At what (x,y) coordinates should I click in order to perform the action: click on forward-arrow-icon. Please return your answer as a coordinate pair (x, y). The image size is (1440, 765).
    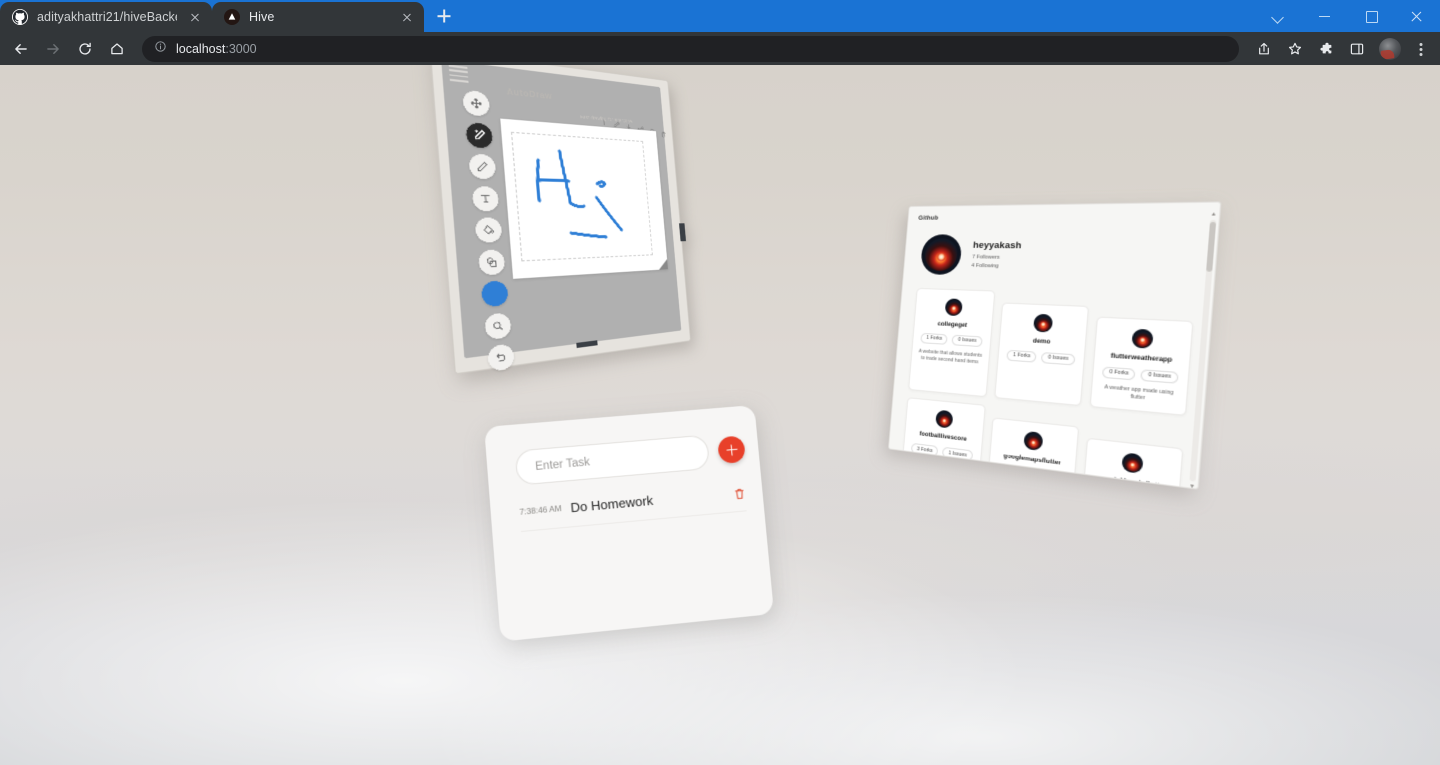
    Looking at the image, I should click on (53, 49).